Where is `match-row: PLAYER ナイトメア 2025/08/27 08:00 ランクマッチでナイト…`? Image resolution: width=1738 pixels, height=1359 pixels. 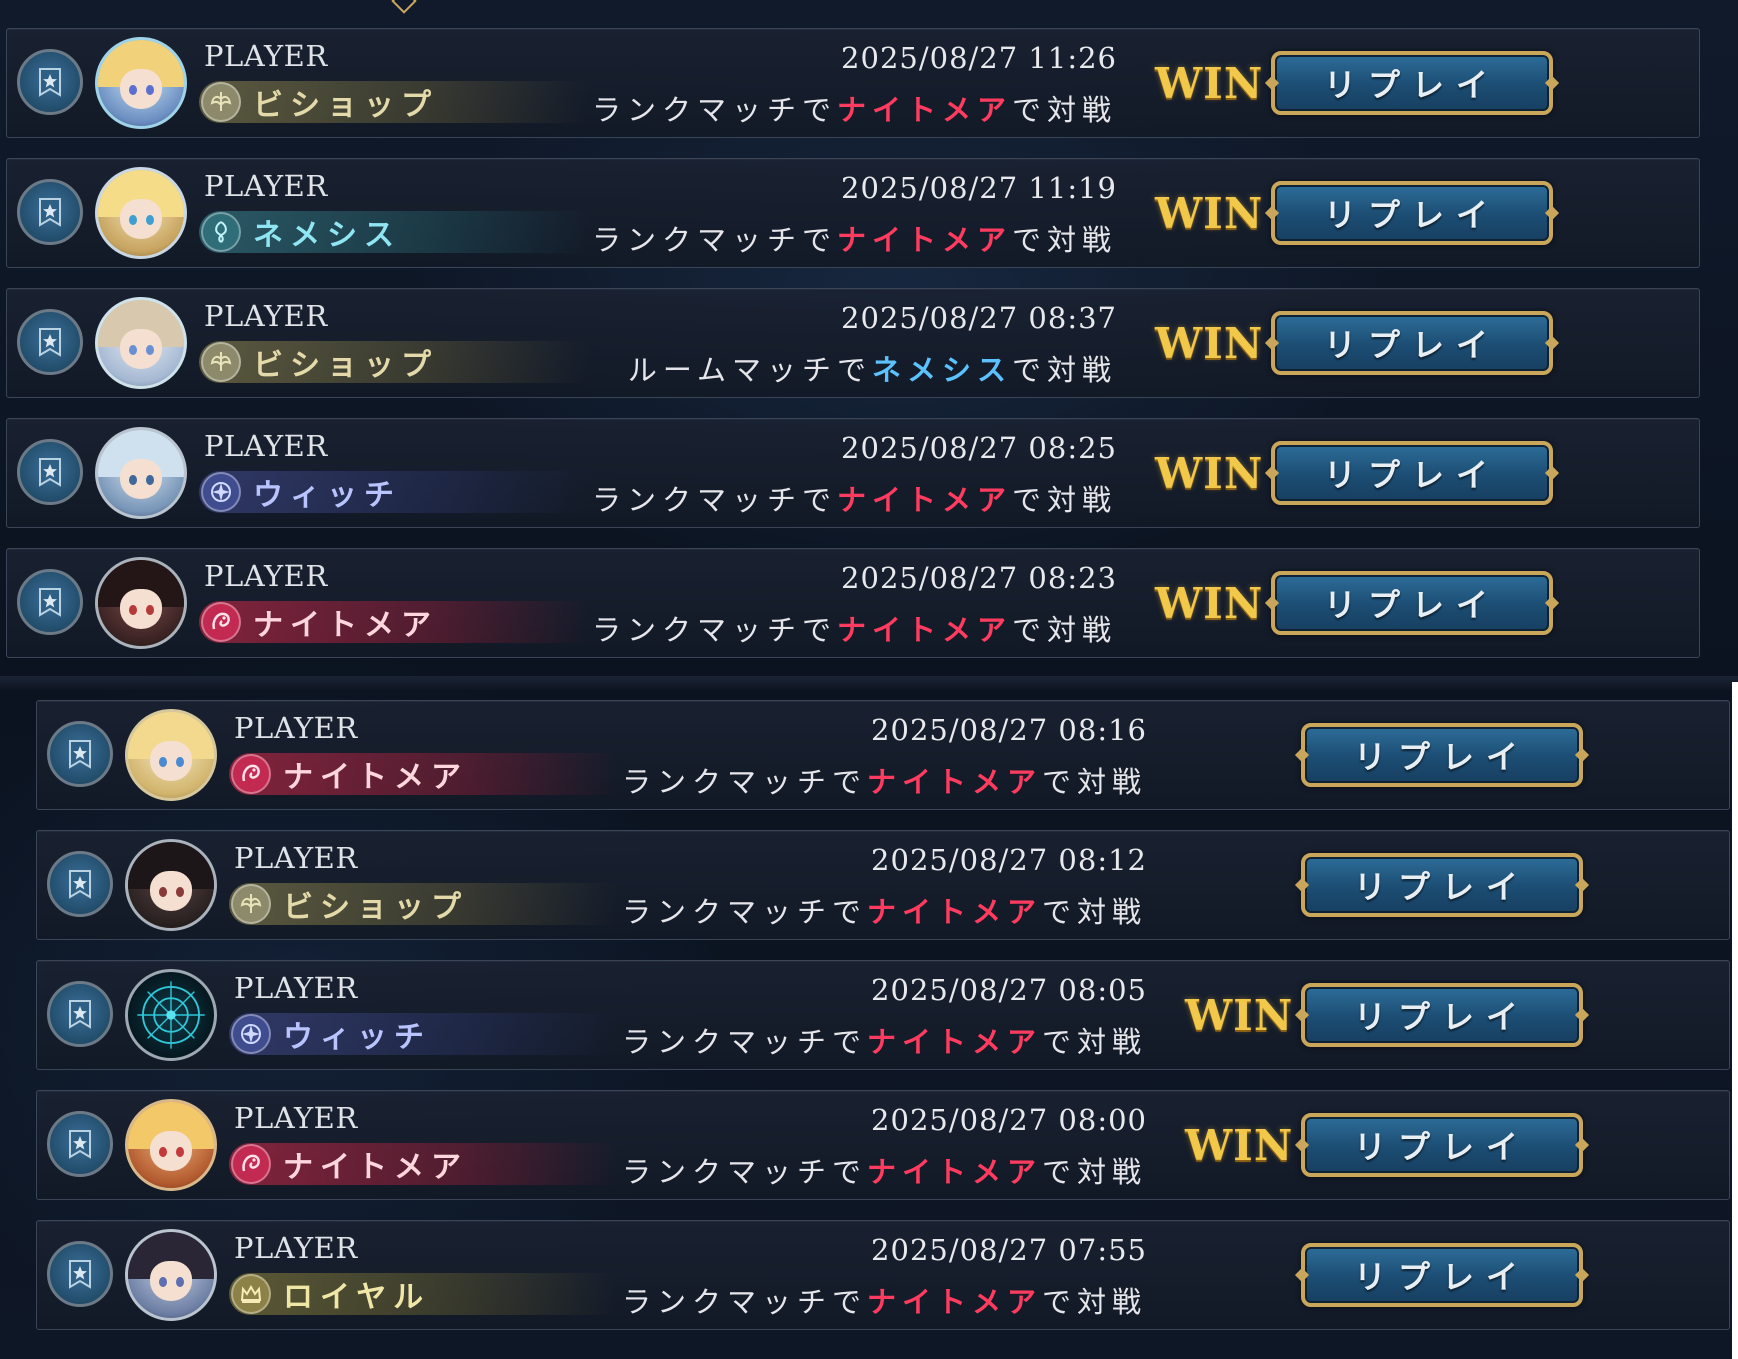
match-row: PLAYER ナイトメア 2025/08/27 08:00 ランクマッチでナイト… is located at coordinates (883, 1145).